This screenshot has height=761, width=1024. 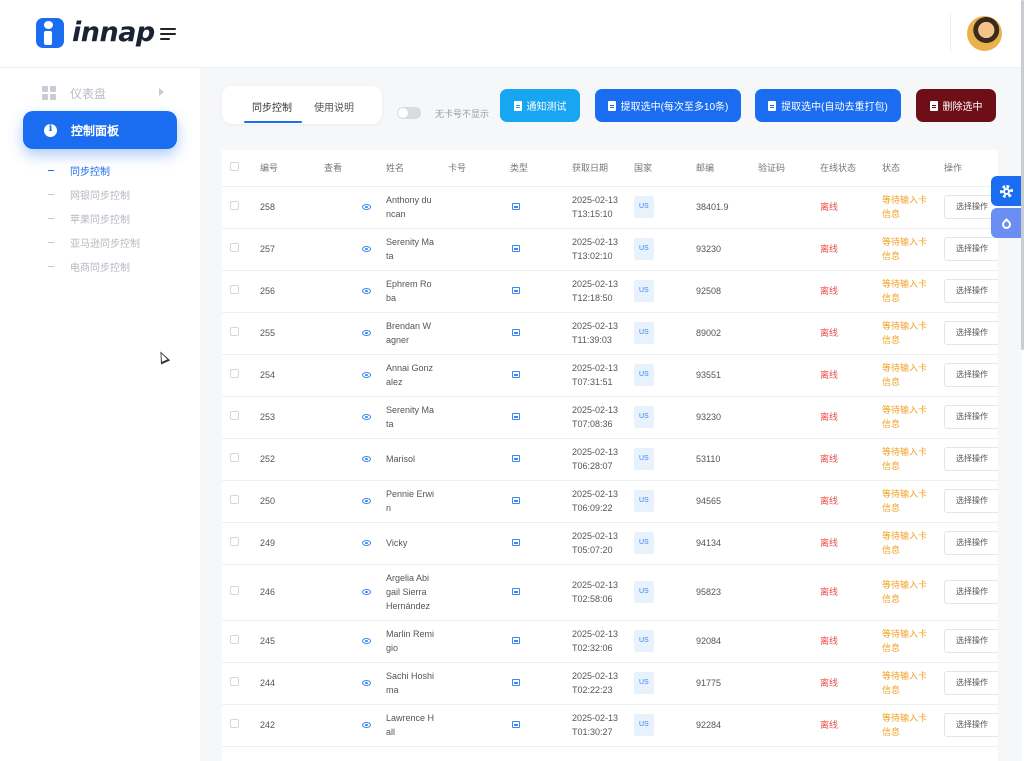 I want to click on sidebar-subitem: 电商同步控制, so click(x=94, y=266).